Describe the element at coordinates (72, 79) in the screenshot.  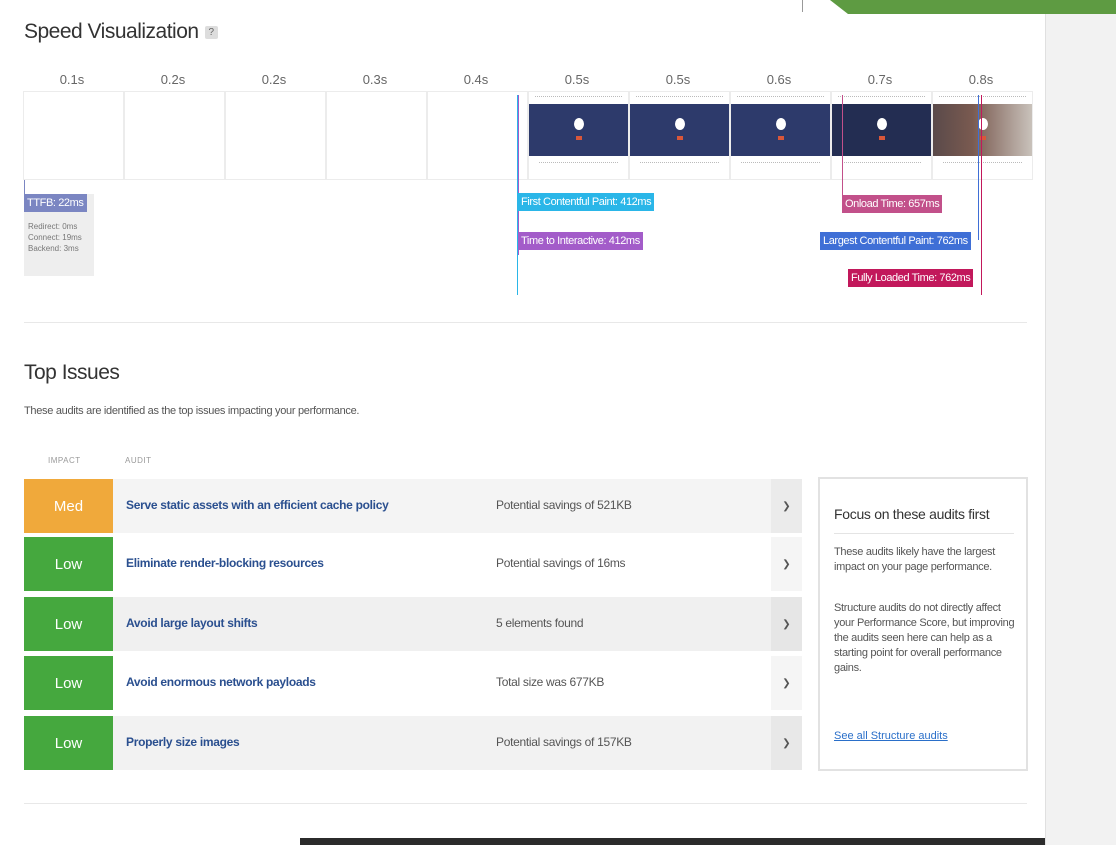
I see `tick-label: 0.1s` at that location.